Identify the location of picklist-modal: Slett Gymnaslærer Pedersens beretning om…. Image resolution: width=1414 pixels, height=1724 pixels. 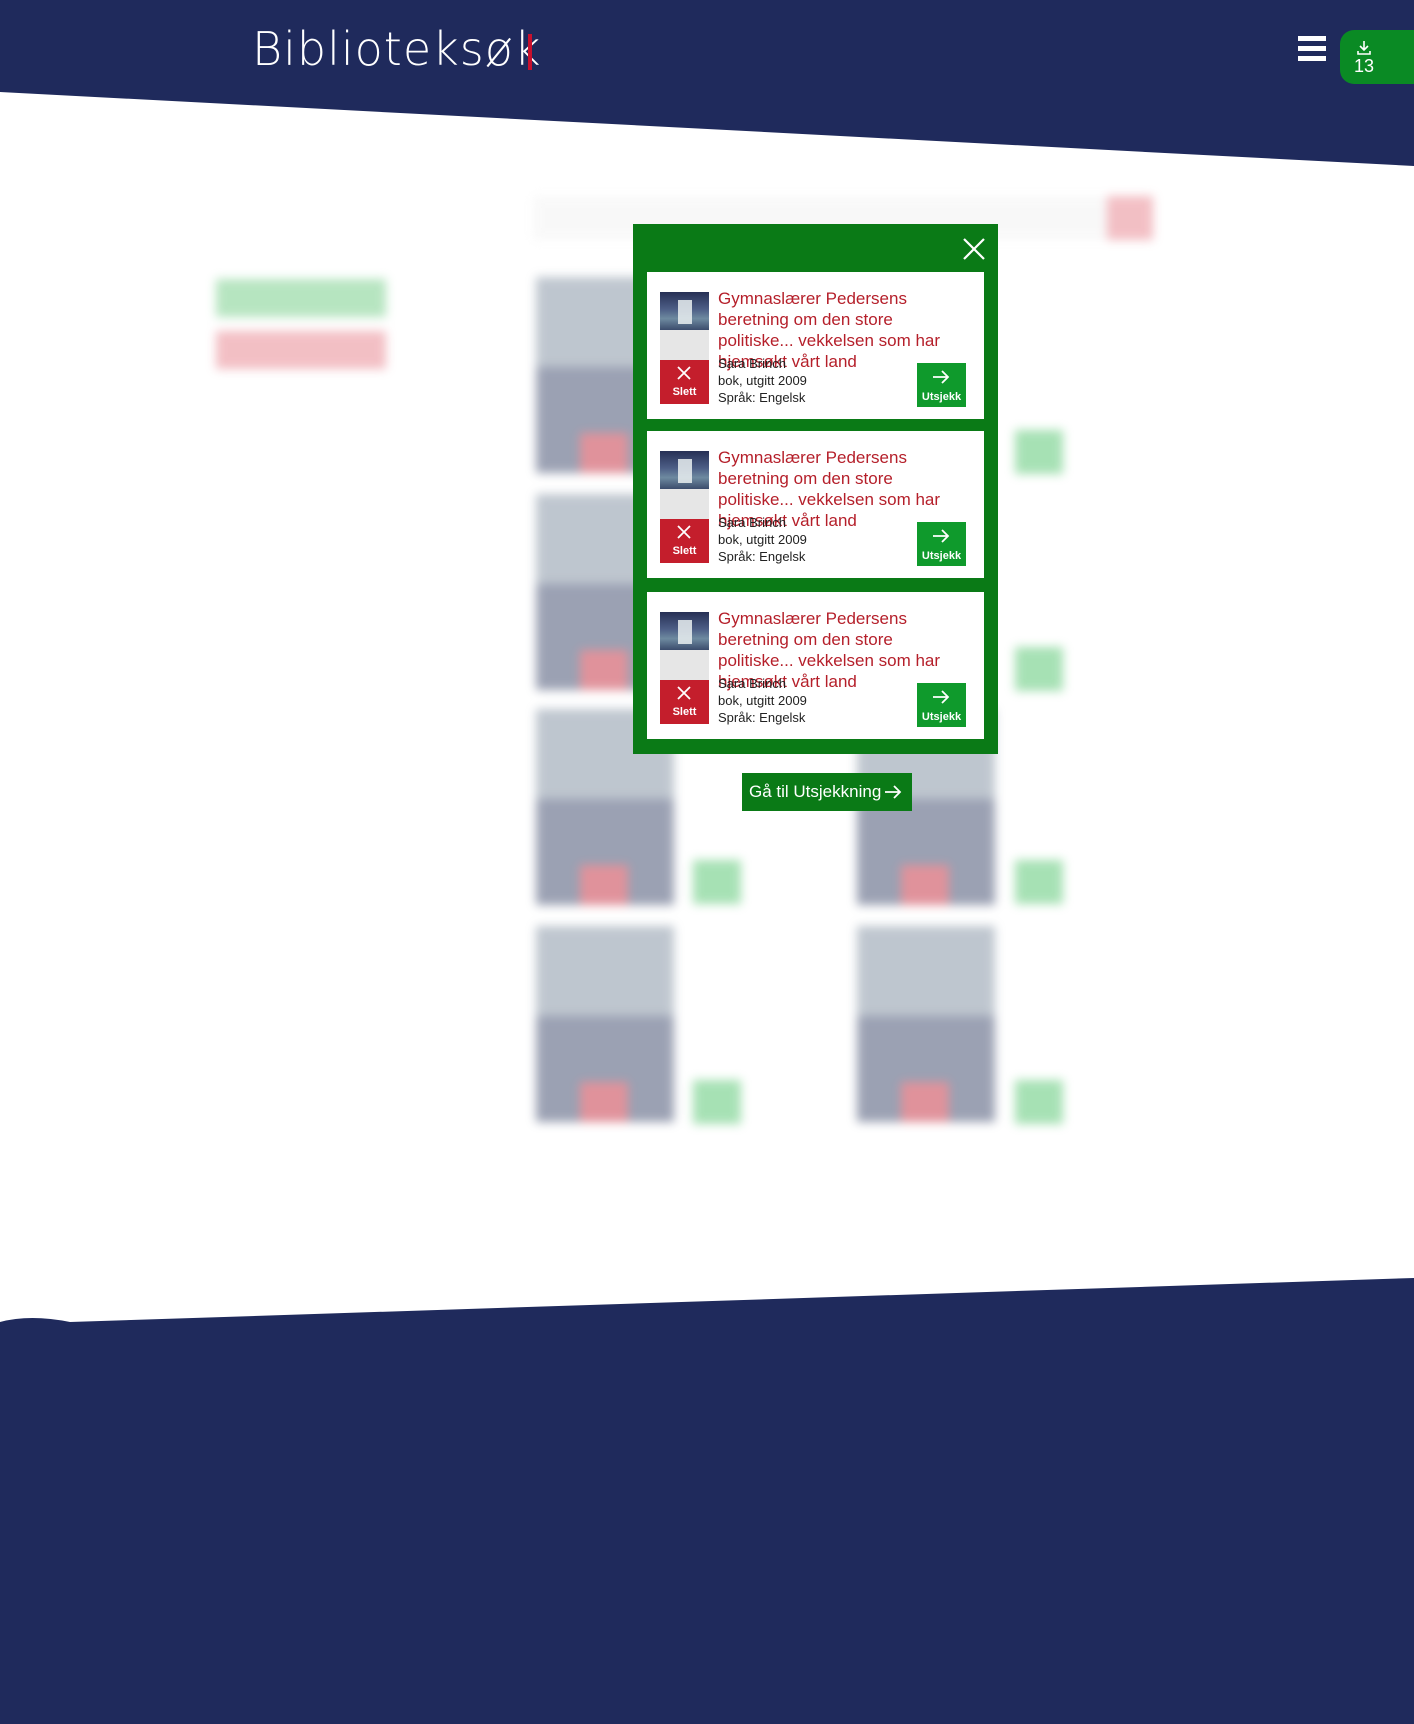
(815, 489).